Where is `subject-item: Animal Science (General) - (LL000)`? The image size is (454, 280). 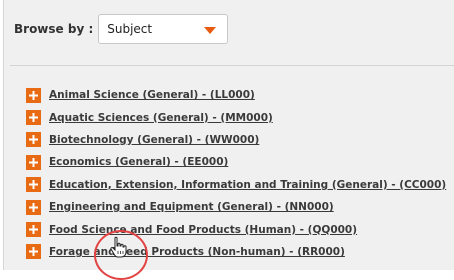 subject-item: Animal Science (General) - (LL000) is located at coordinates (236, 95).